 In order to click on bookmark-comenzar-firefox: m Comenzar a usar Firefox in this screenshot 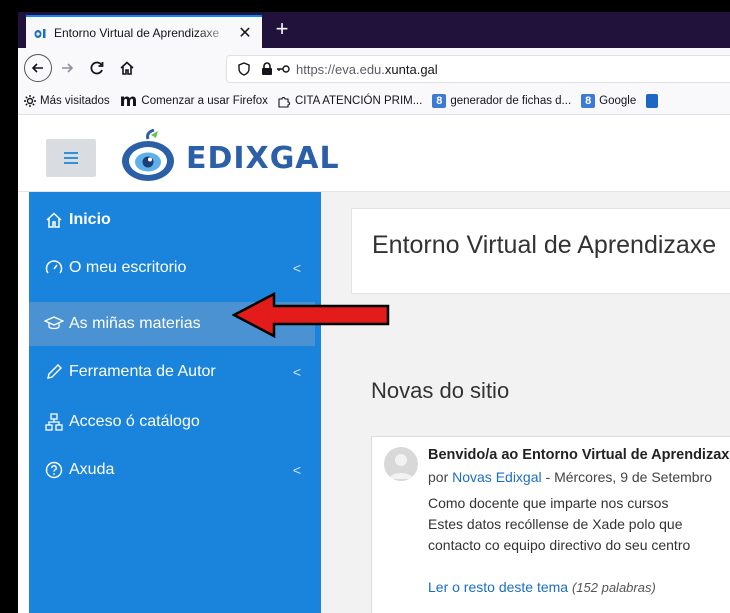, I will do `click(193, 101)`.